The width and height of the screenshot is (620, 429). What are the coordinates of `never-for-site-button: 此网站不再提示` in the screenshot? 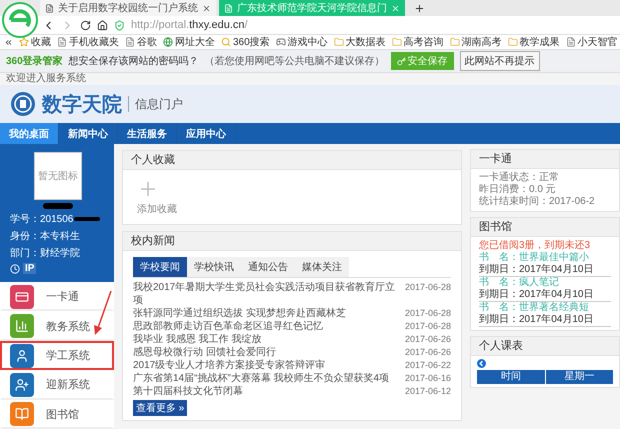 It's located at (500, 61).